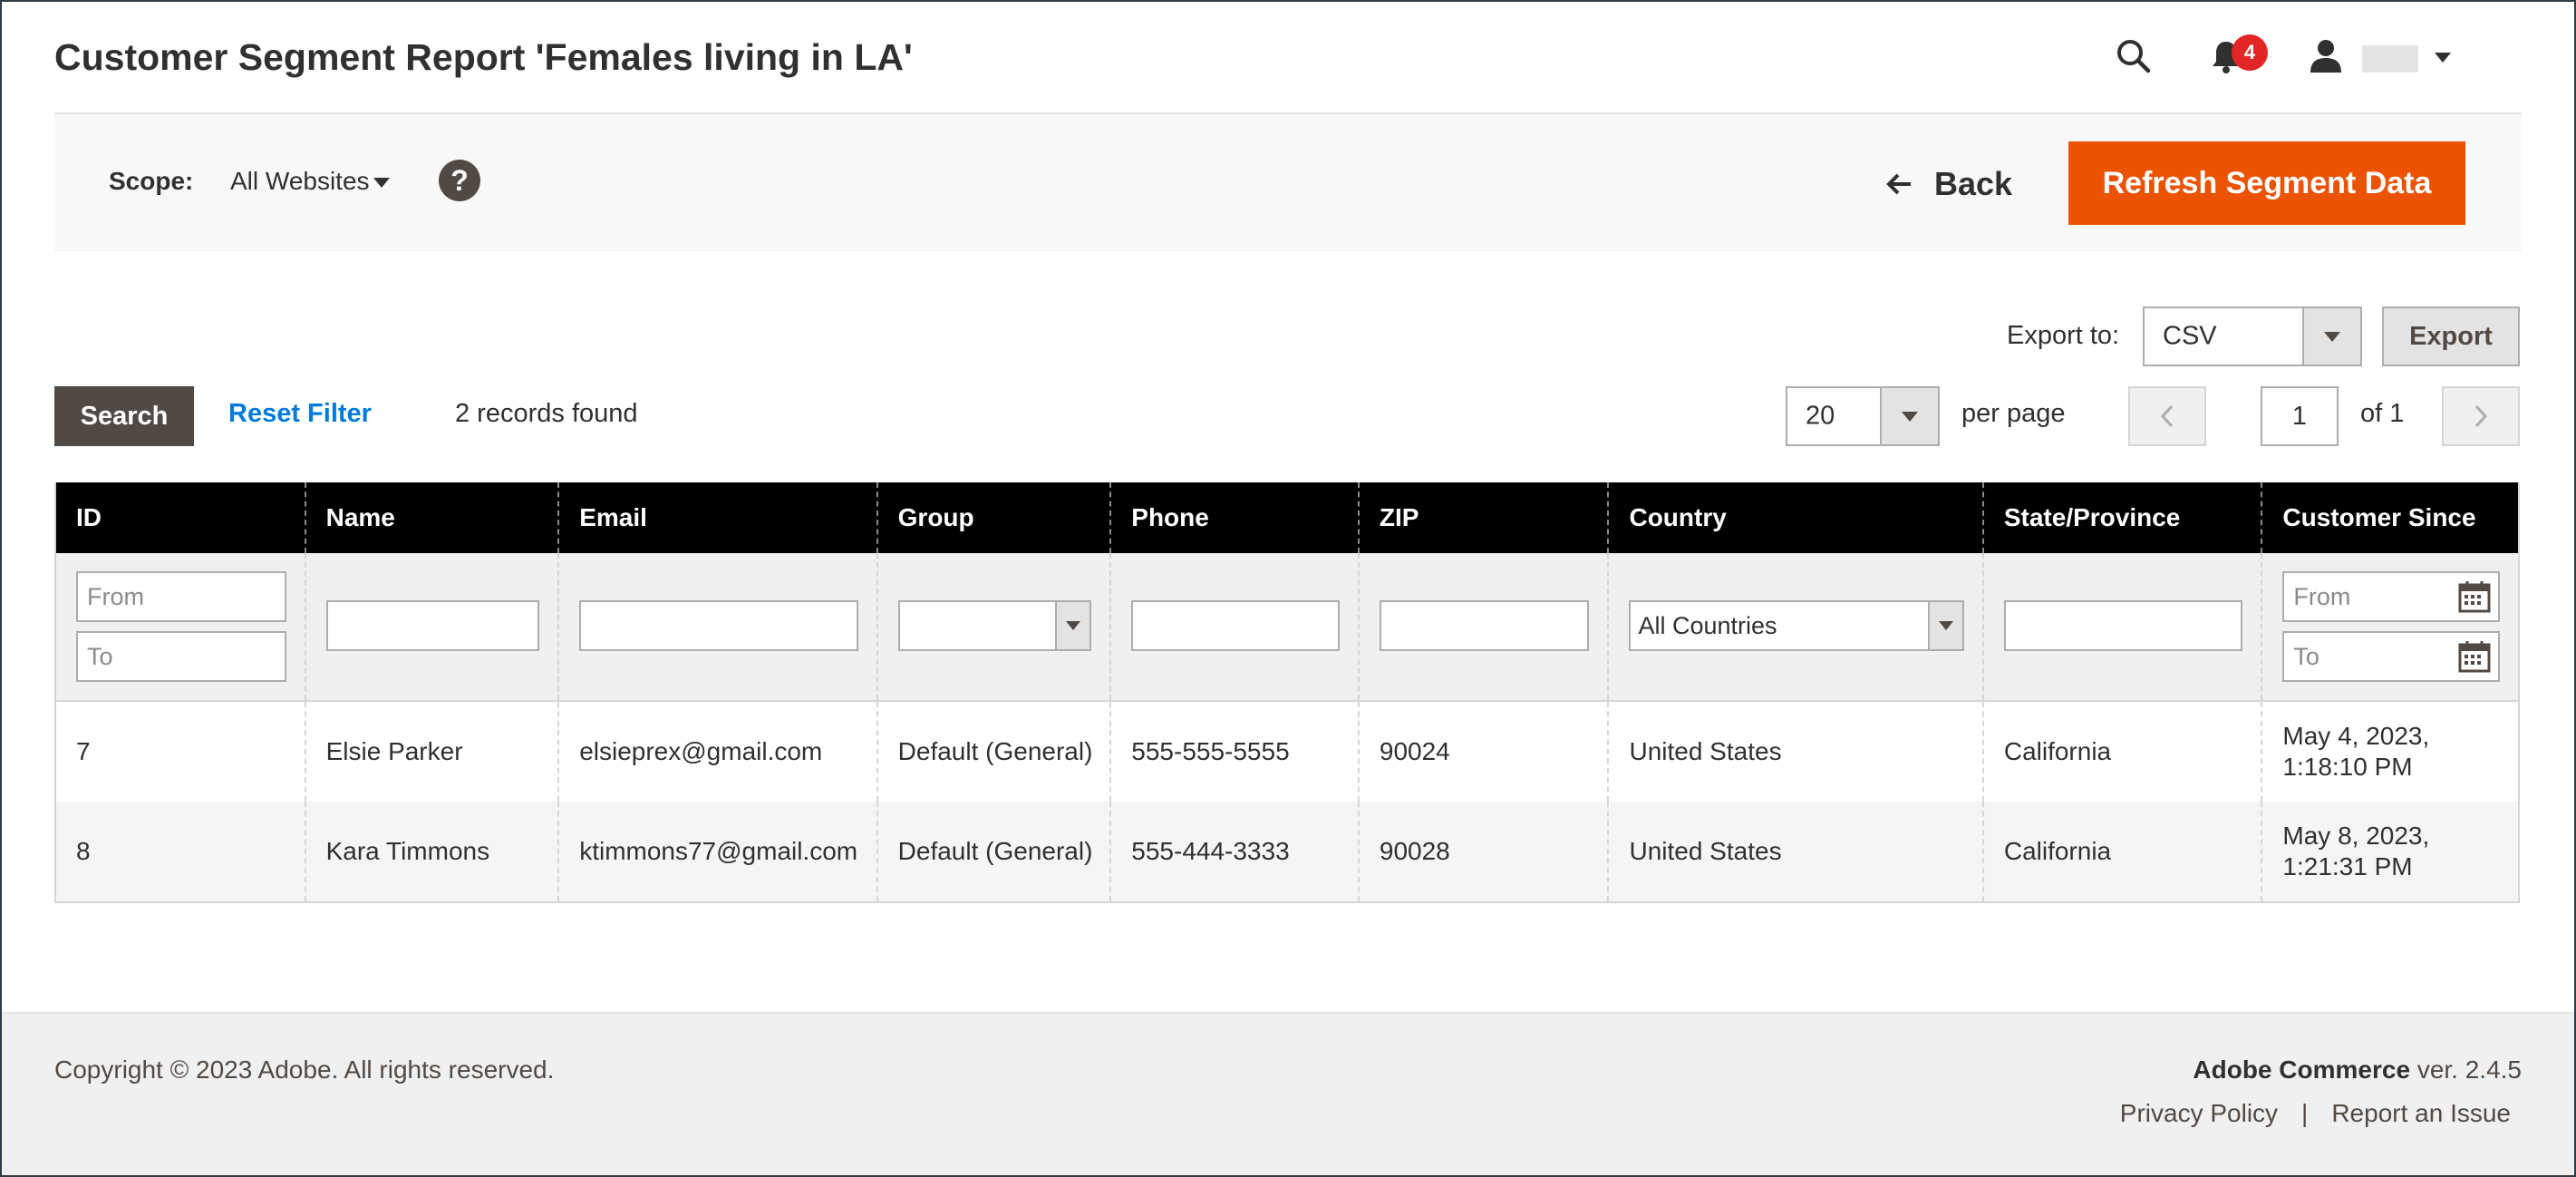 Image resolution: width=2576 pixels, height=1177 pixels. Describe the element at coordinates (2190, 336) in the screenshot. I see `export-format-value: CSV` at that location.